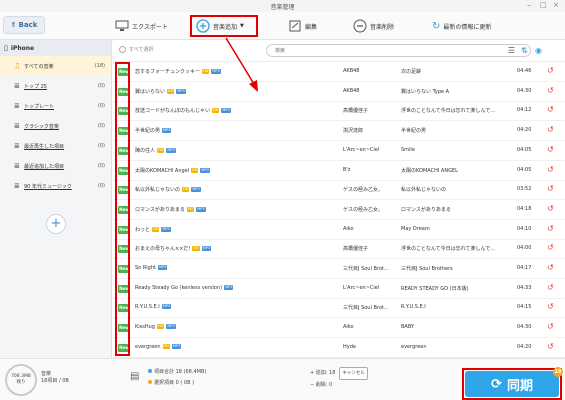  What do you see at coordinates (136, 49) in the screenshot?
I see `select-all-checkbox: すべて選択` at bounding box center [136, 49].